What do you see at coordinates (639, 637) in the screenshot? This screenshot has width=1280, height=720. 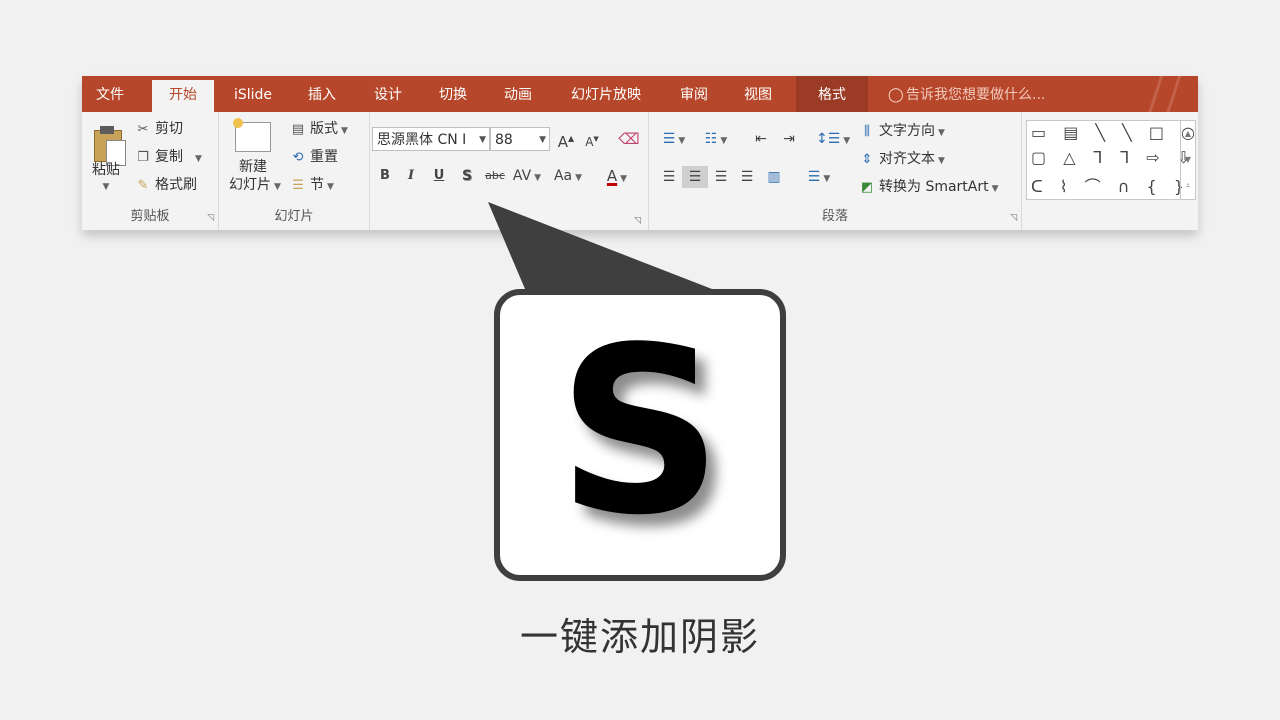 I see `caption: 一键添加阴影` at bounding box center [639, 637].